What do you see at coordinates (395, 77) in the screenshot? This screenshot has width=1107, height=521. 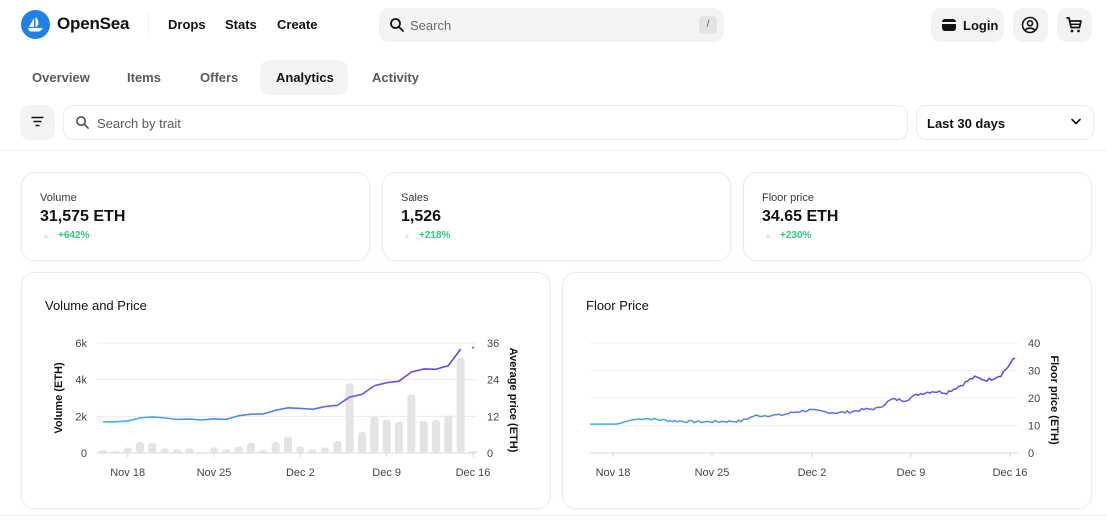 I see `tab-activity: Activity` at bounding box center [395, 77].